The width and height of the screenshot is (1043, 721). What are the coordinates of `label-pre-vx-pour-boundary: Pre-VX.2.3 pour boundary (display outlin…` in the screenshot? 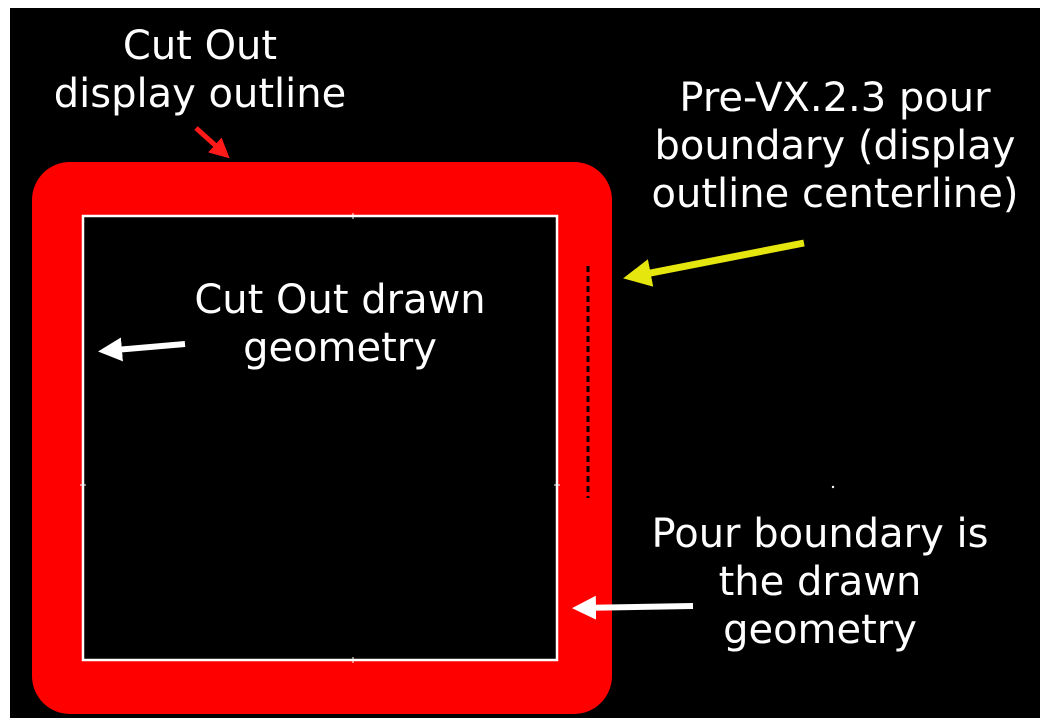 It's located at (835, 146).